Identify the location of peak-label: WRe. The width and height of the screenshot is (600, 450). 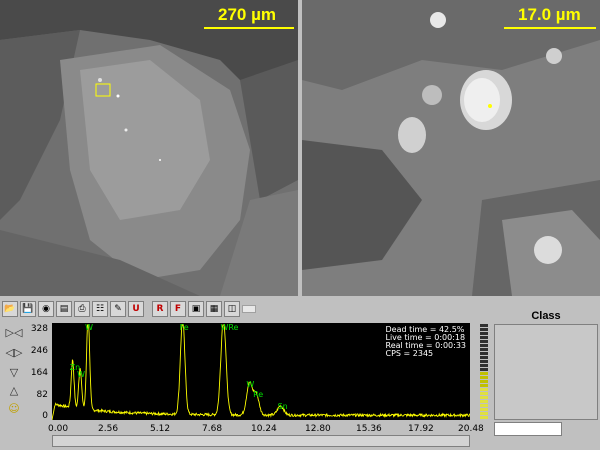
(229, 327).